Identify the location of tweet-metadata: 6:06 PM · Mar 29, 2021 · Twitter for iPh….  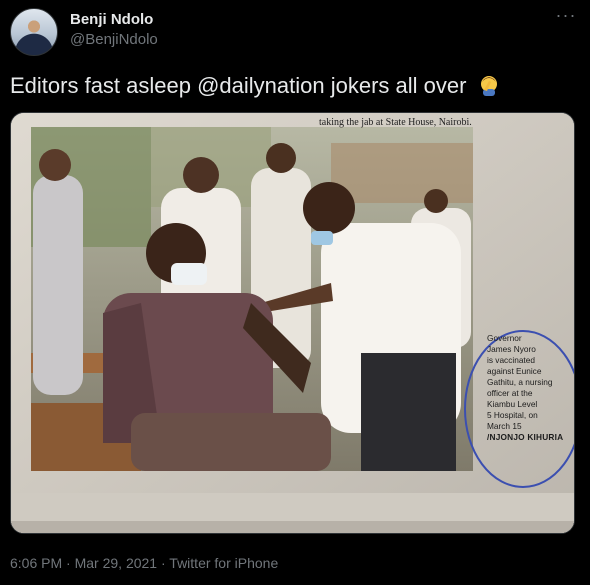
(144, 563).